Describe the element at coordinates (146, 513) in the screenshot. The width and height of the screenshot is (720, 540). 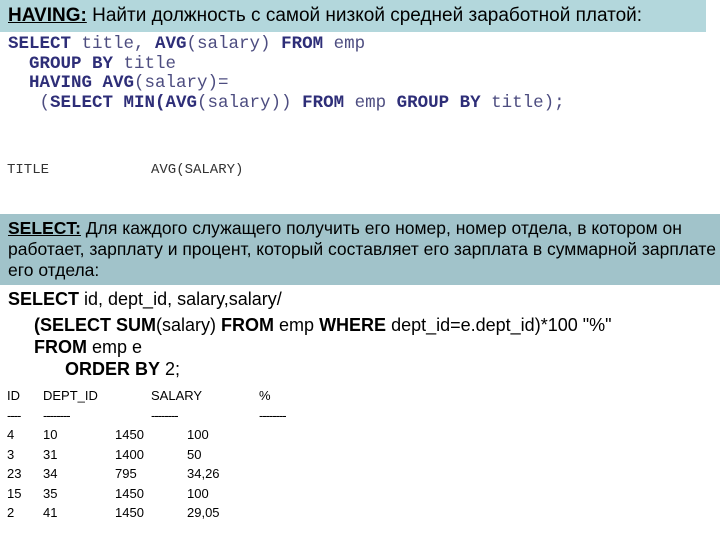
I see `table-row: 2 41 1450 29,05` at that location.